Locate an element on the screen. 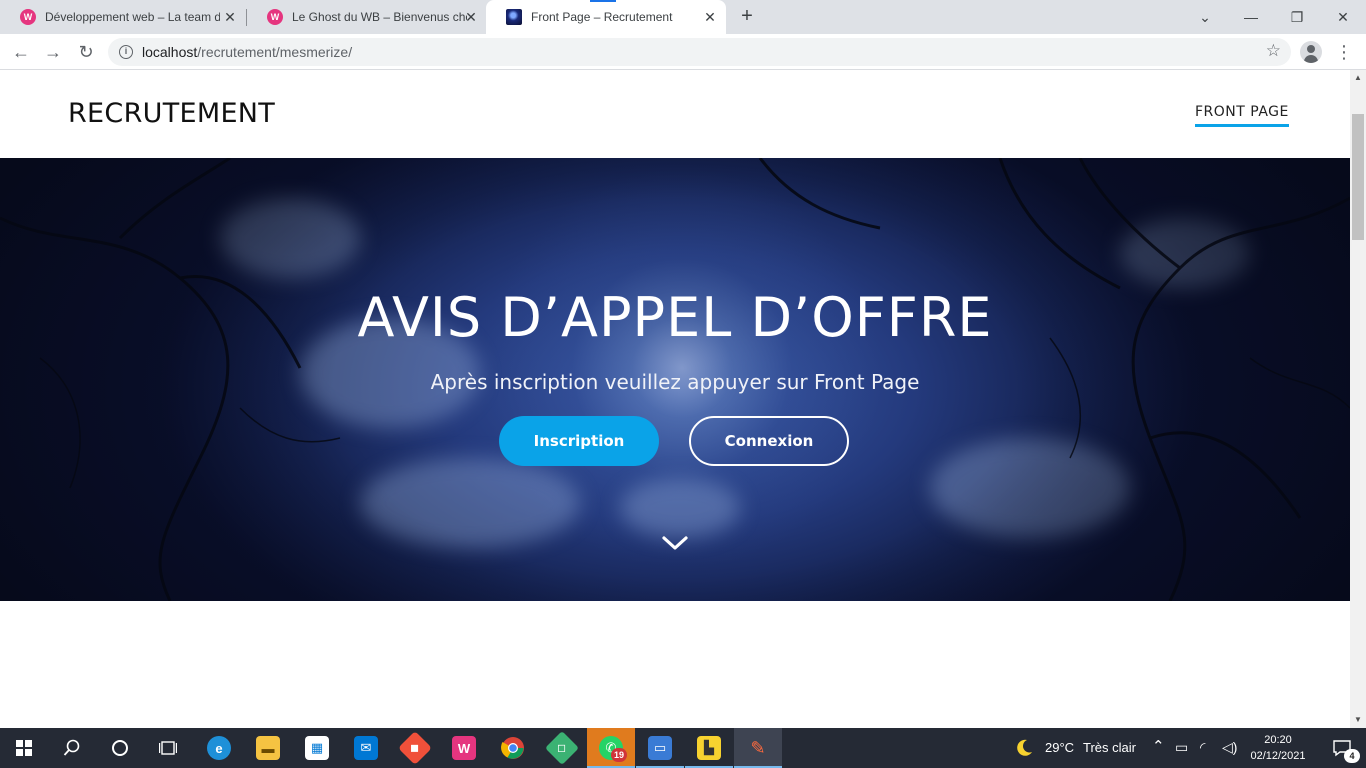 The width and height of the screenshot is (1366, 768). back-icon: ← is located at coordinates (21, 52).